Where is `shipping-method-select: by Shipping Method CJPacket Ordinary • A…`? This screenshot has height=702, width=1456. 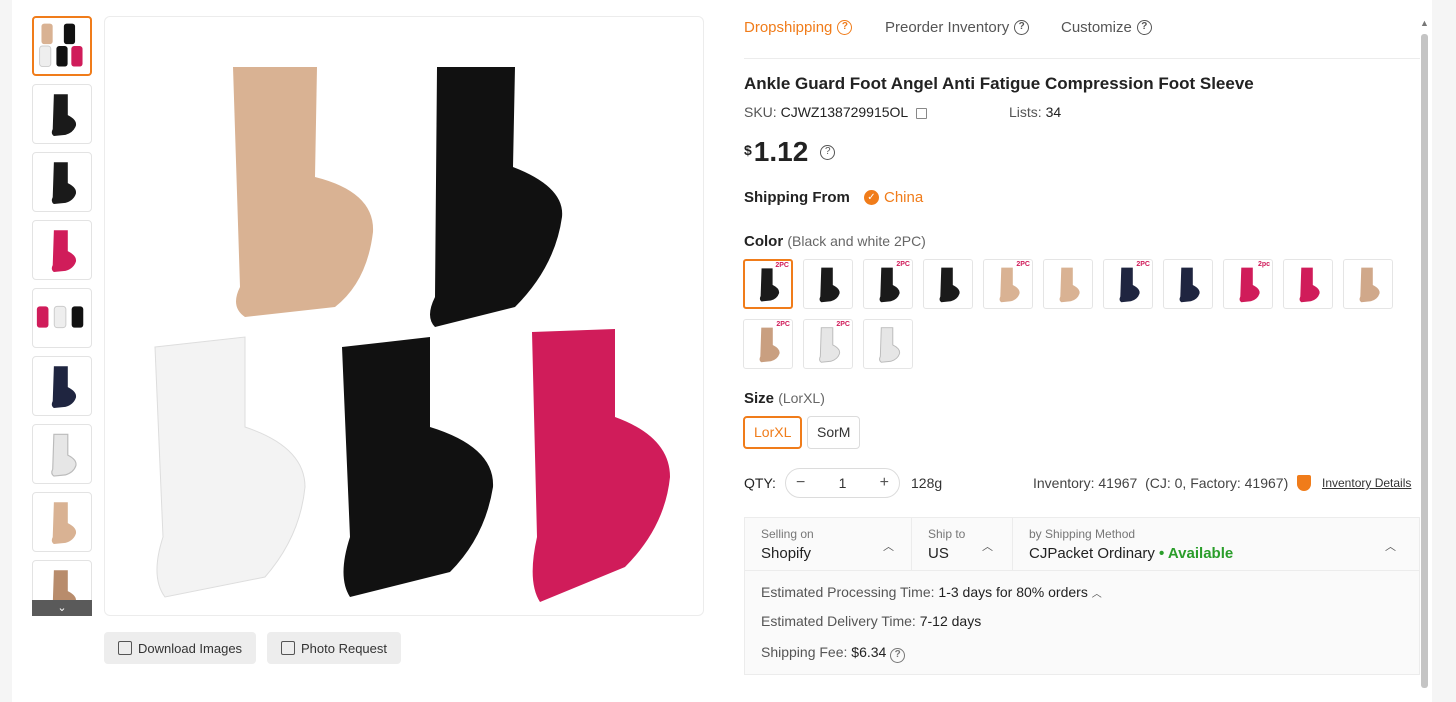
shipping-method-select: by Shipping Method CJPacket Ordinary • A… is located at coordinates (1216, 544).